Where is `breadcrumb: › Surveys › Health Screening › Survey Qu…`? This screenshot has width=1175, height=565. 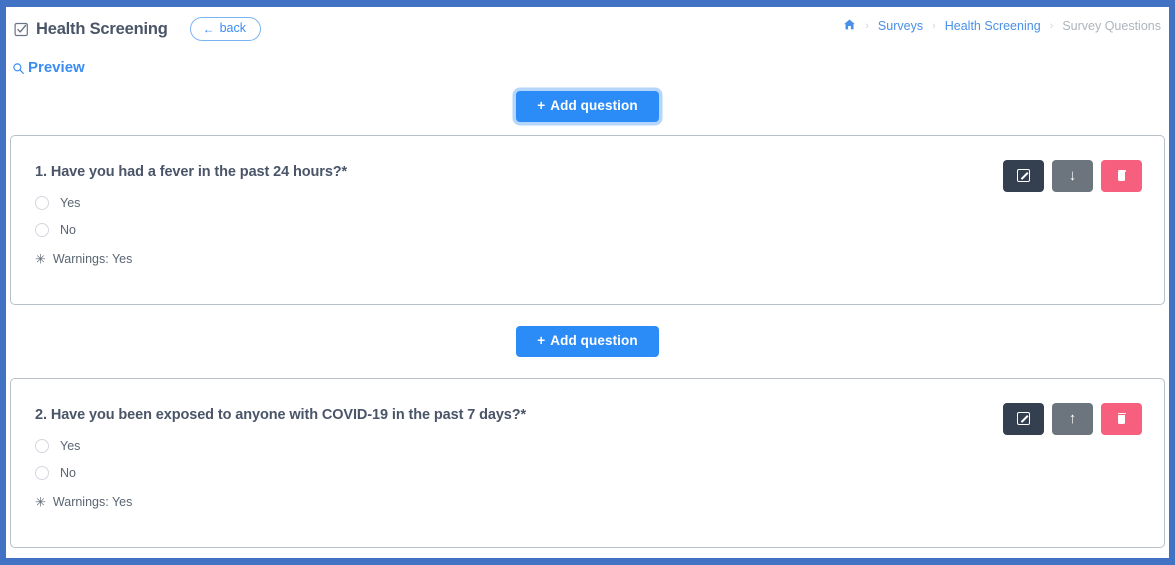 breadcrumb: › Surveys › Health Screening › Survey Qu… is located at coordinates (1002, 25).